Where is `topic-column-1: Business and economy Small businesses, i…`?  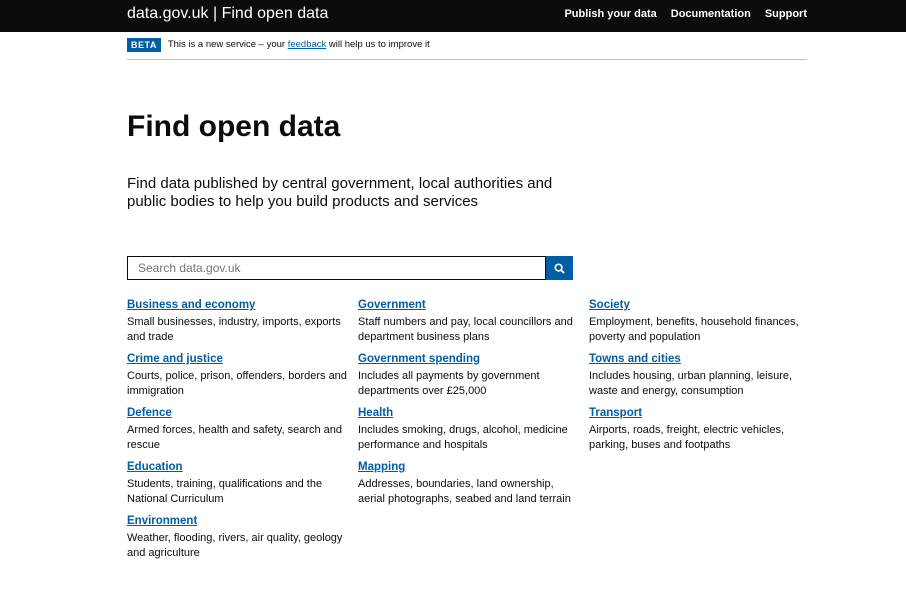
topic-column-1: Business and economy Small businesses, i… is located at coordinates (242, 433).